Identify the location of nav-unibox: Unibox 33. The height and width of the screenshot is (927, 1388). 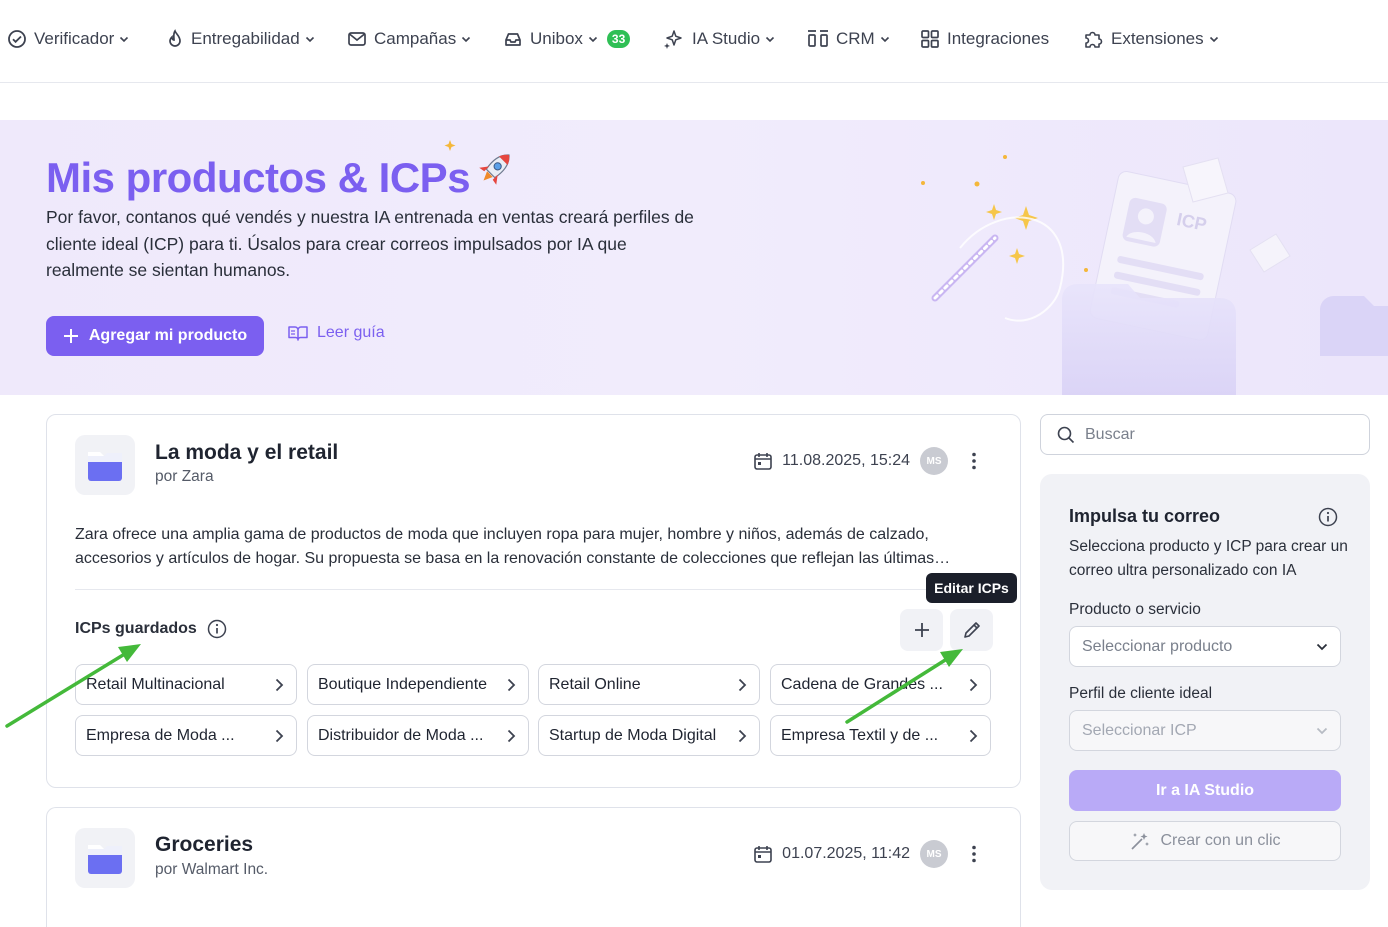
(567, 39).